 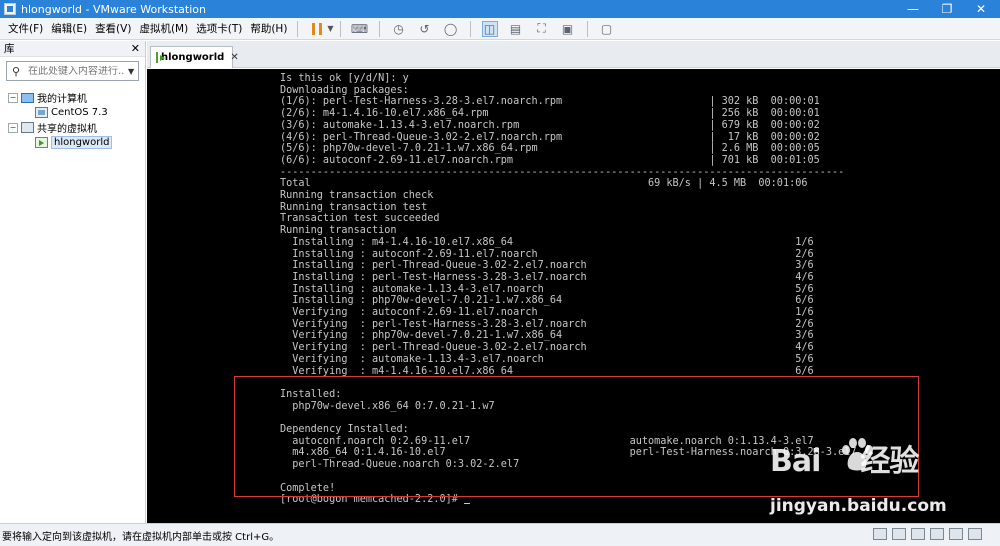 I want to click on terminal-line: Downloading packages:, so click(x=344, y=90).